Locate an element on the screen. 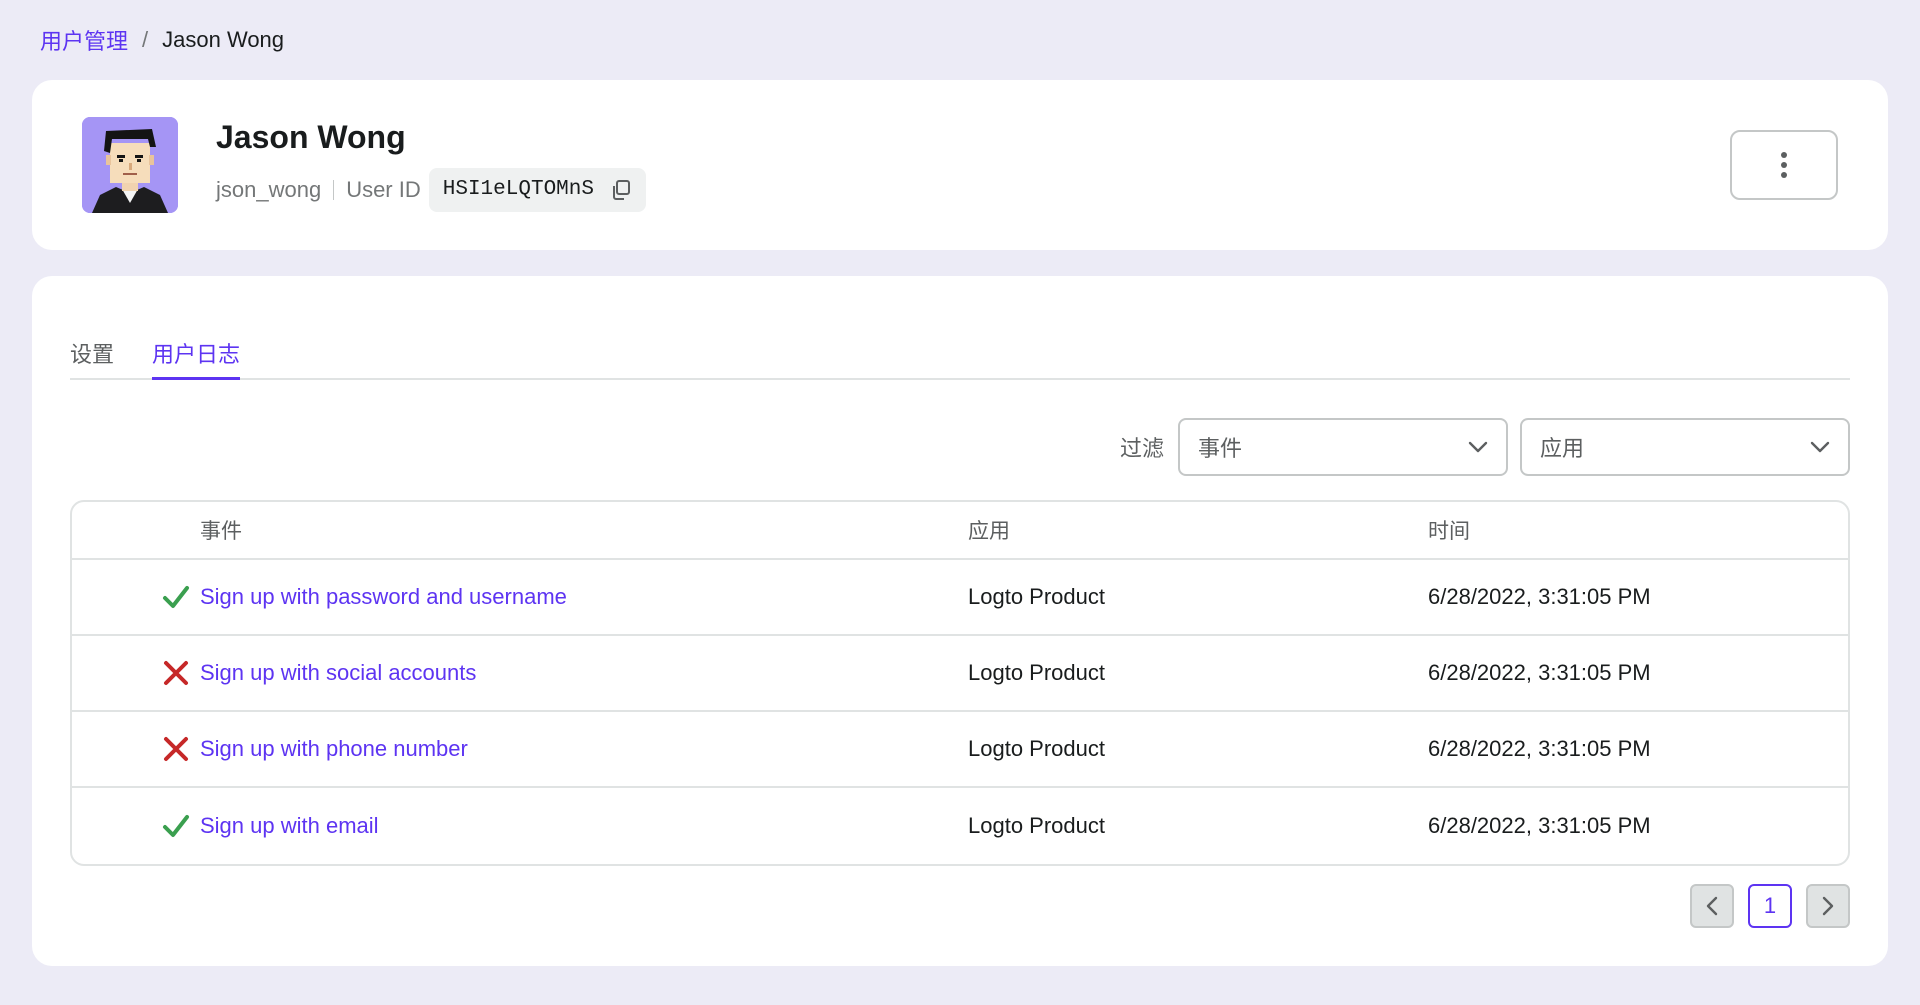  filter-label: 过滤 is located at coordinates (1141, 448).